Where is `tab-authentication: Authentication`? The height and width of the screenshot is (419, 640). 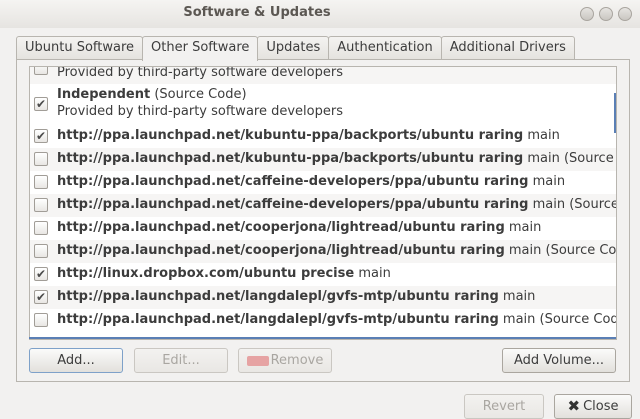
tab-authentication: Authentication is located at coordinates (385, 47).